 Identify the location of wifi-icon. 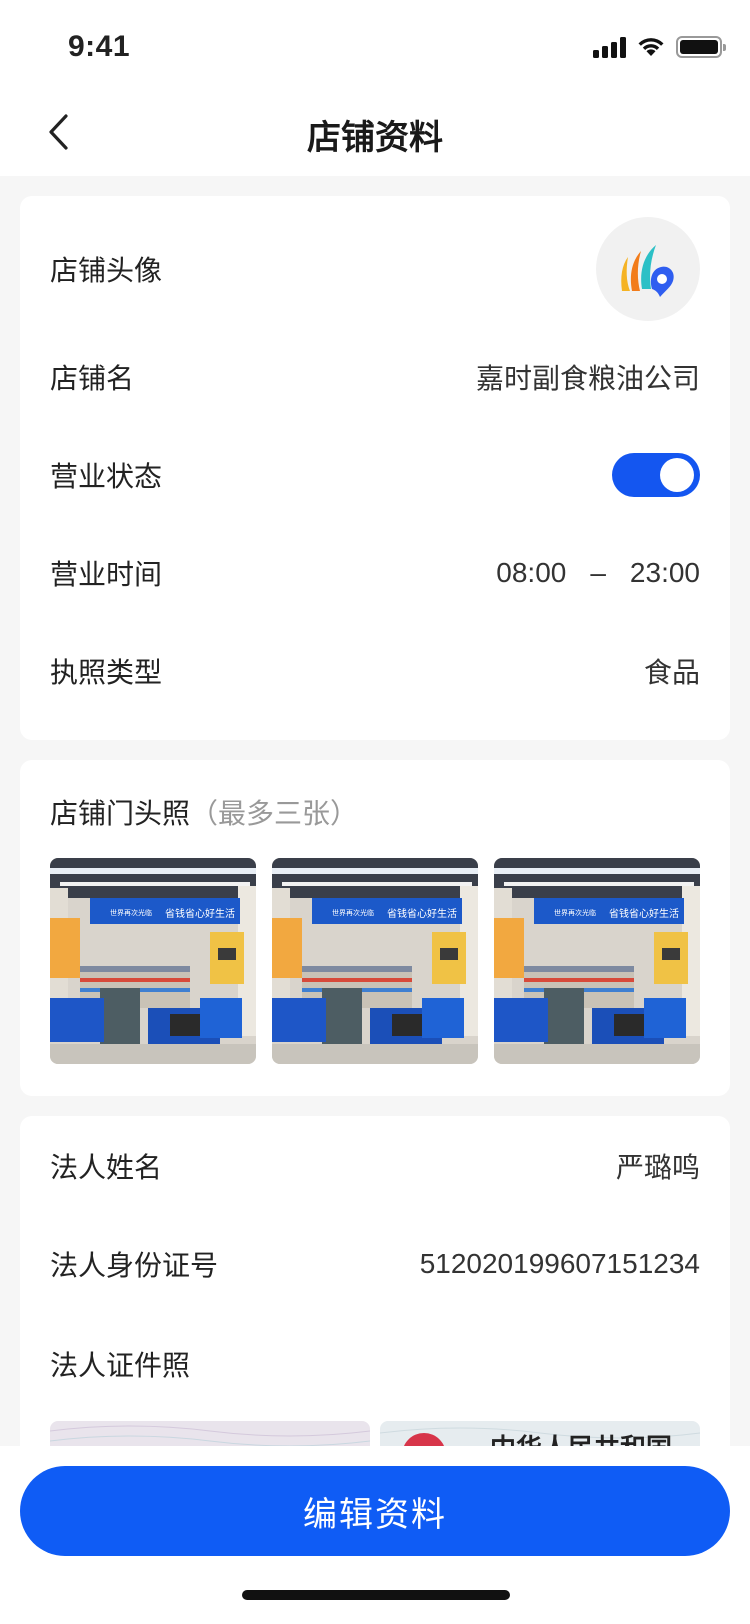
(651, 47).